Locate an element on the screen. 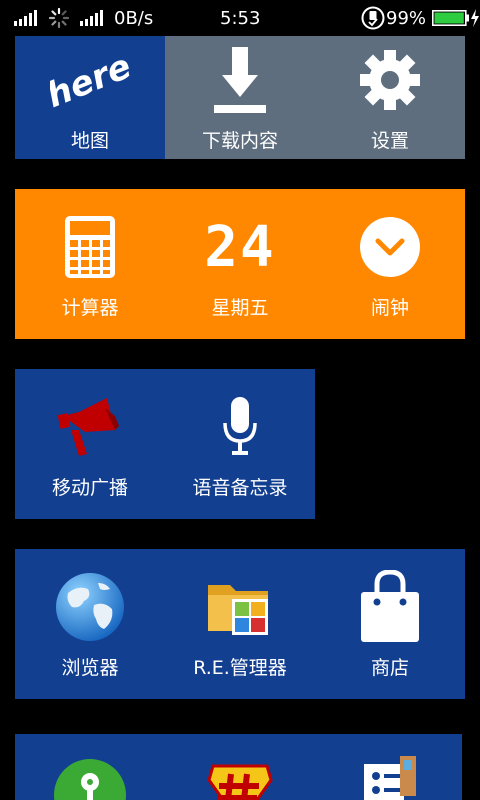 The image size is (480, 800). hash-badge-icon is located at coordinates (240, 779).